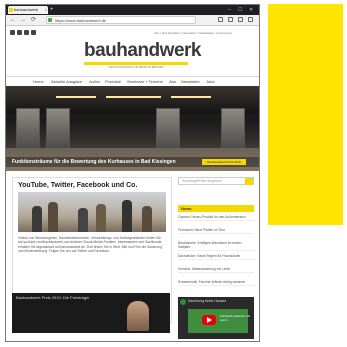 This screenshot has width=347, height=347. Describe the element at coordinates (240, 10) in the screenshot. I see `maximize-button: ☐` at that location.